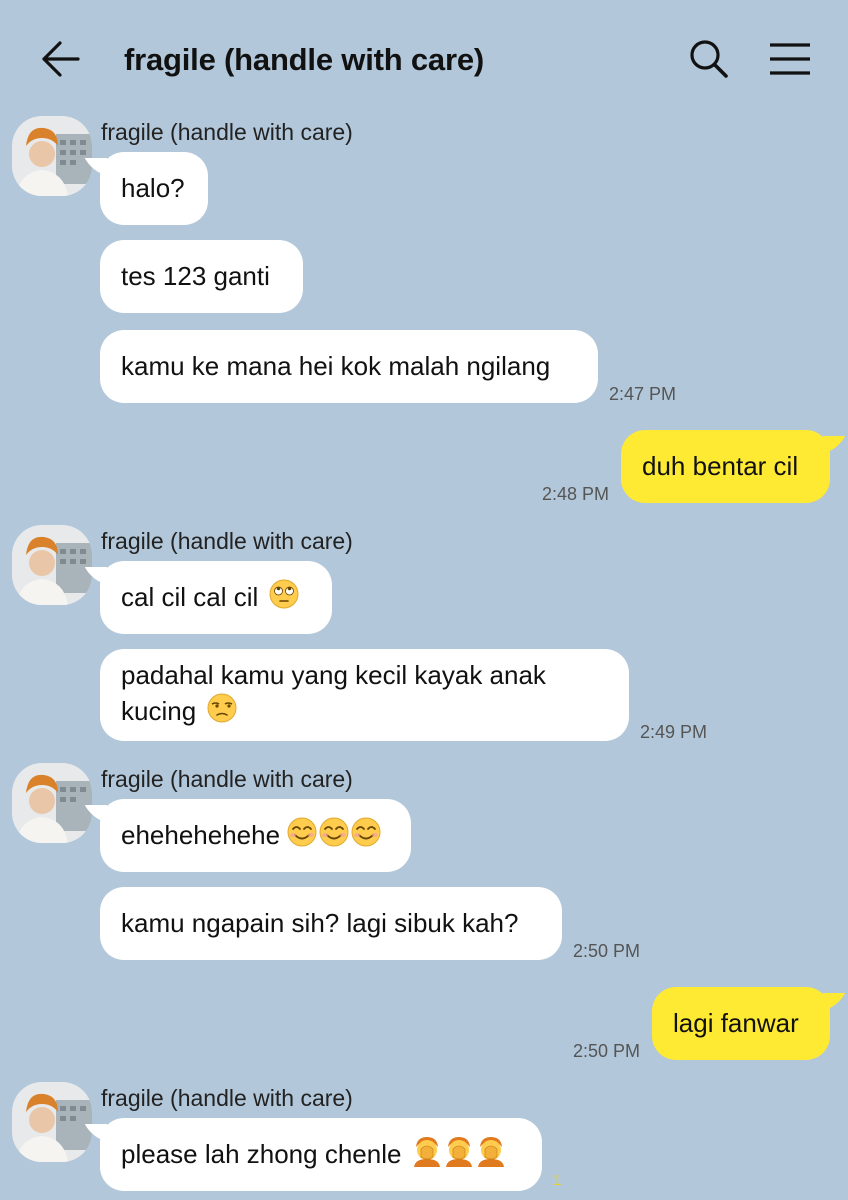 This screenshot has width=848, height=1200. I want to click on arrow-left-icon, so click(61, 59).